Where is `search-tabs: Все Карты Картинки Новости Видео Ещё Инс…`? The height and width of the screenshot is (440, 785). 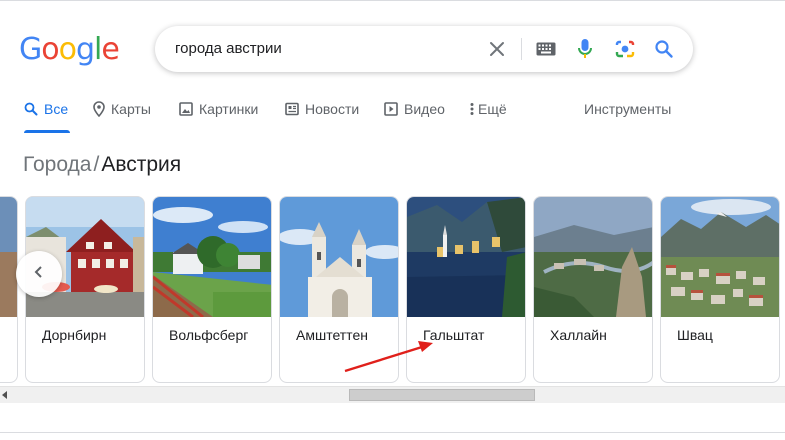 search-tabs: Все Карты Картинки Новости Видео Ещё Инс… is located at coordinates (392, 112).